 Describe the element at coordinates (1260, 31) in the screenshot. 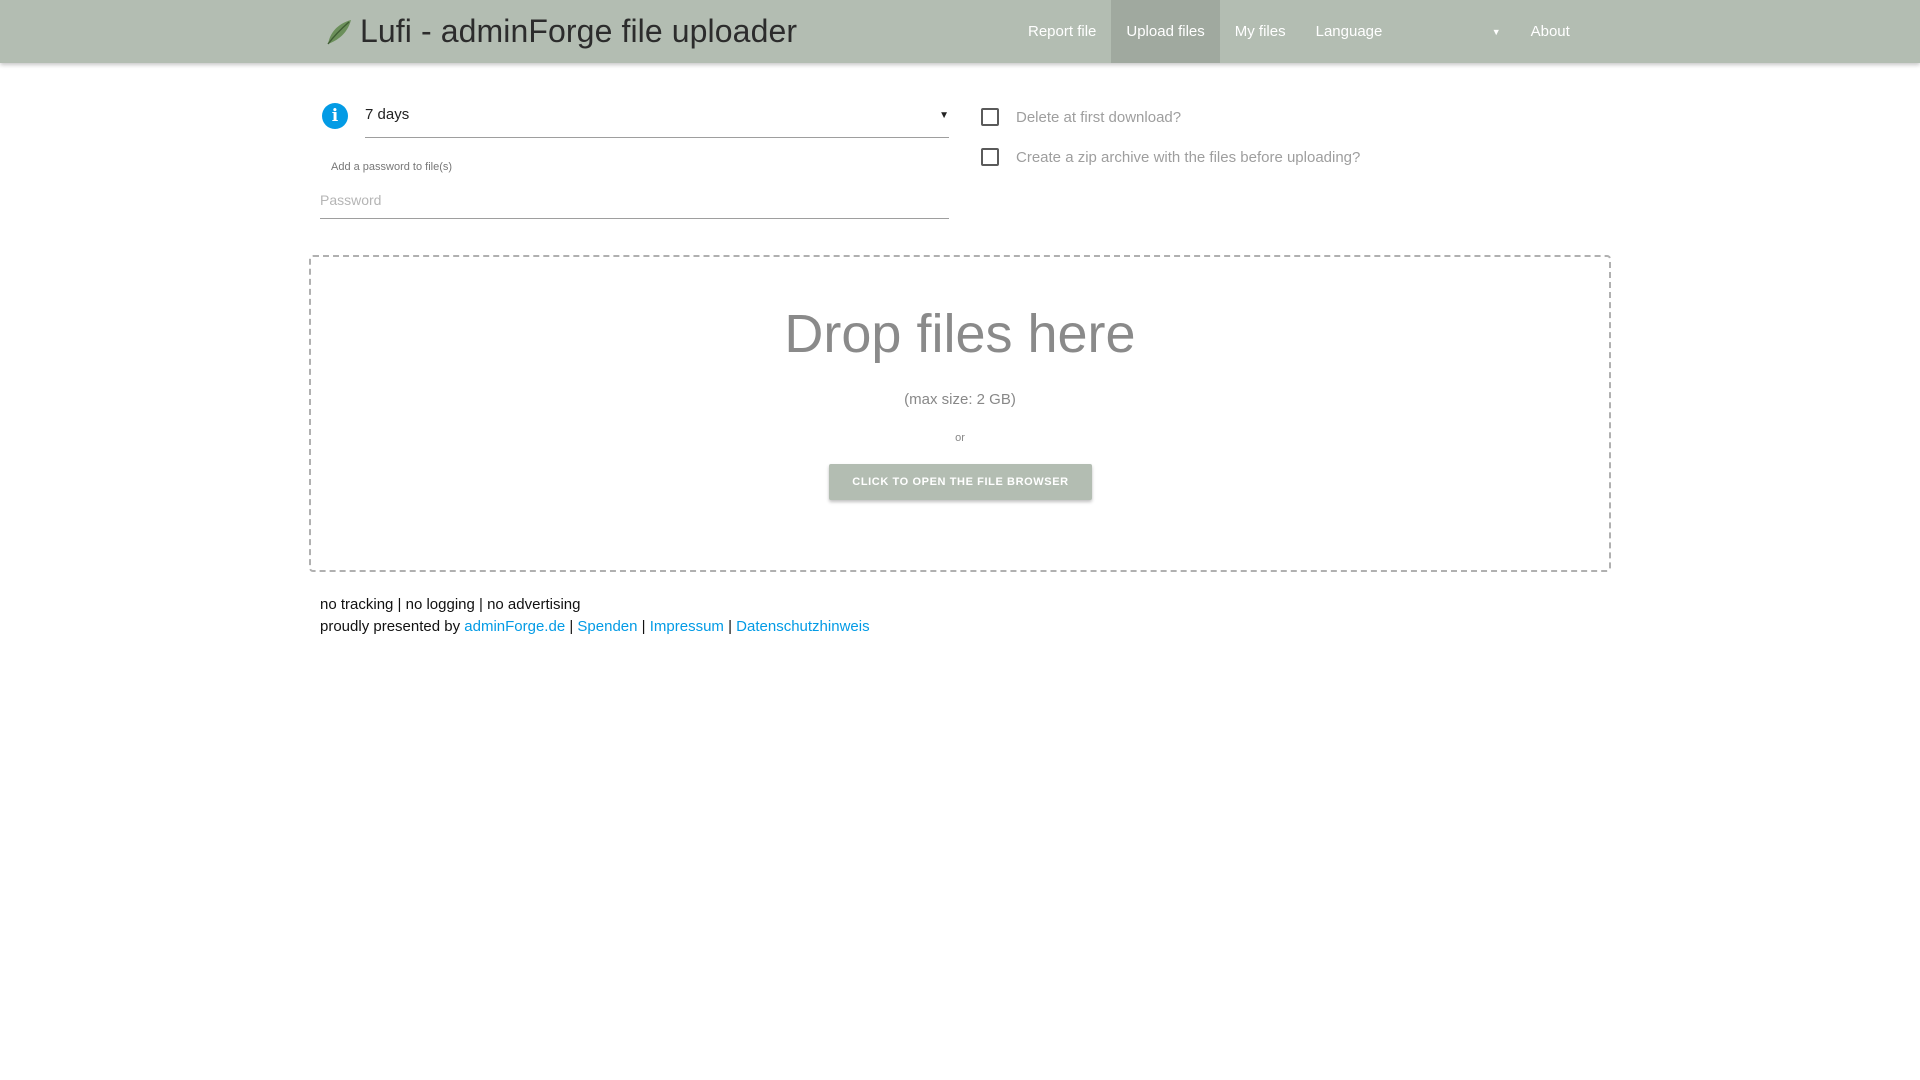

I see `nav-my-files: My files` at that location.